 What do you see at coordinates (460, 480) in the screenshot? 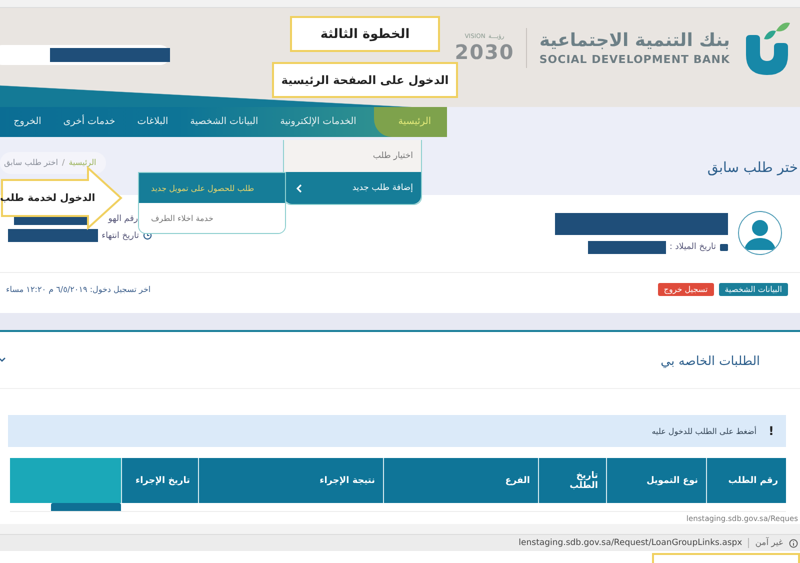
I see `column-header: الفرع` at bounding box center [460, 480].